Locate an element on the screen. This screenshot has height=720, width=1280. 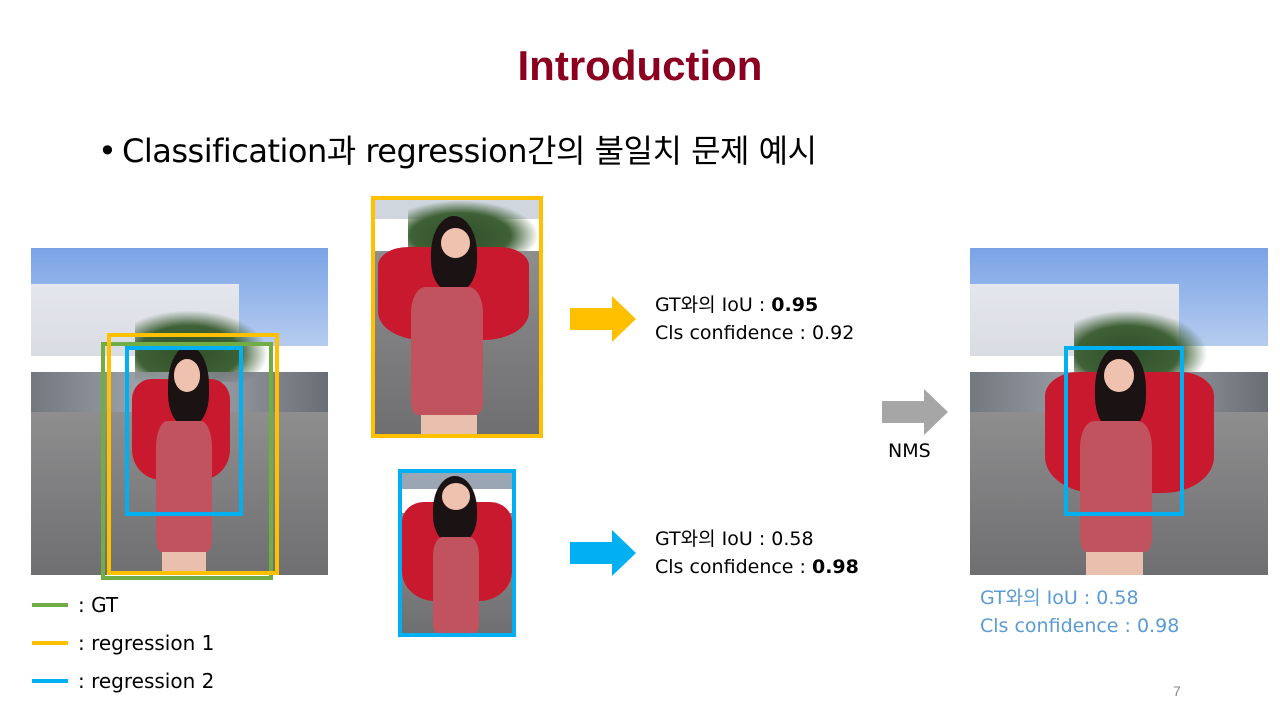
regression-2-box is located at coordinates (184, 431).